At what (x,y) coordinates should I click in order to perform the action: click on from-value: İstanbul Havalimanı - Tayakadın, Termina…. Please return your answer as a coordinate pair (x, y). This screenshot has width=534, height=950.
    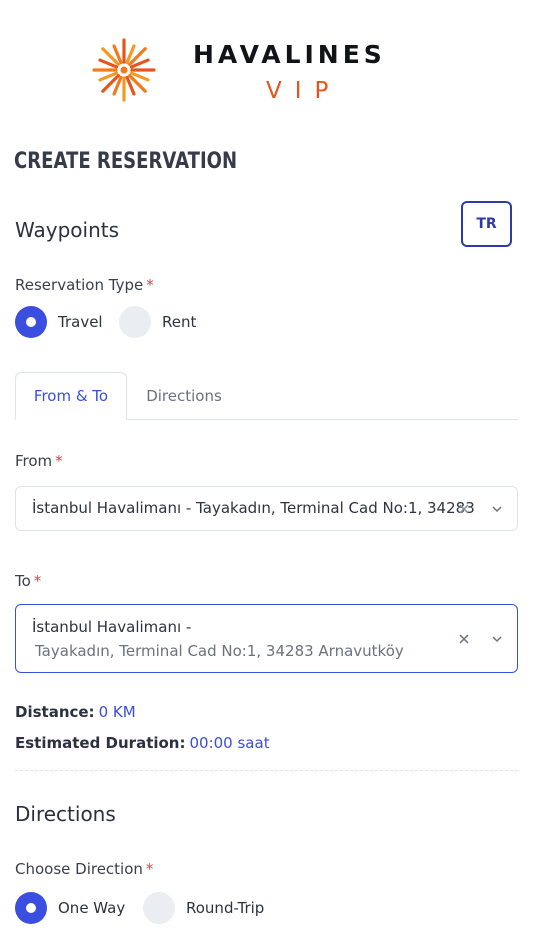
    Looking at the image, I should click on (253, 508).